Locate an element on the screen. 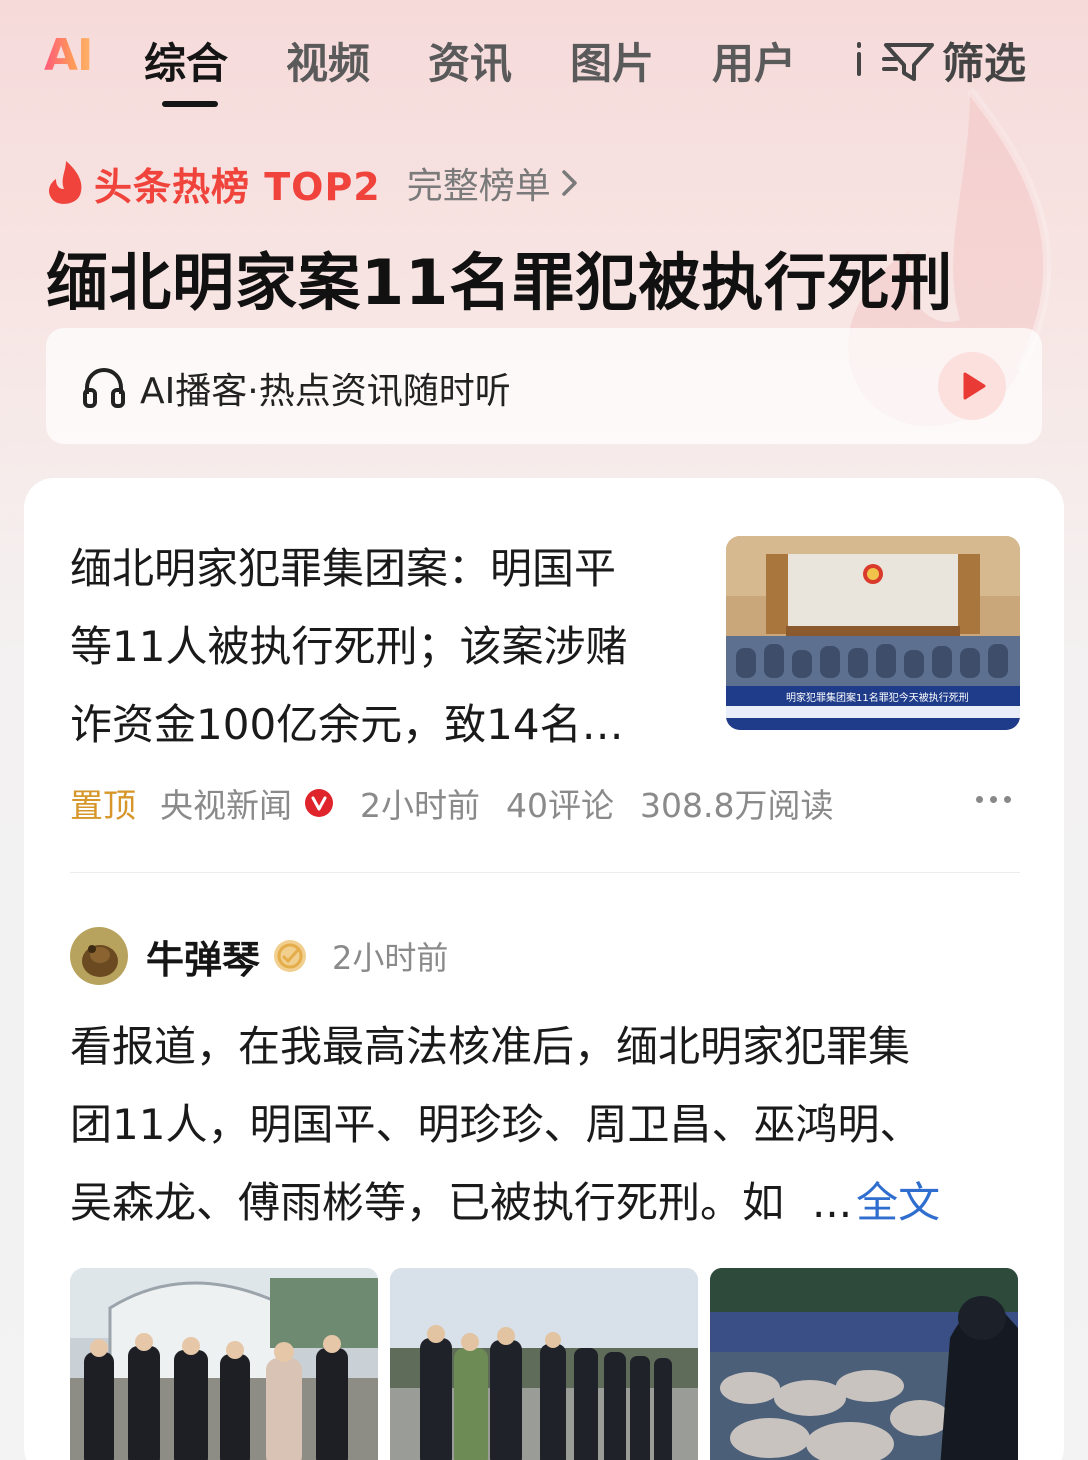 The image size is (1088, 1460). news-title-line: 缅北明家犯罪集团案：明国平 is located at coordinates (343, 568).